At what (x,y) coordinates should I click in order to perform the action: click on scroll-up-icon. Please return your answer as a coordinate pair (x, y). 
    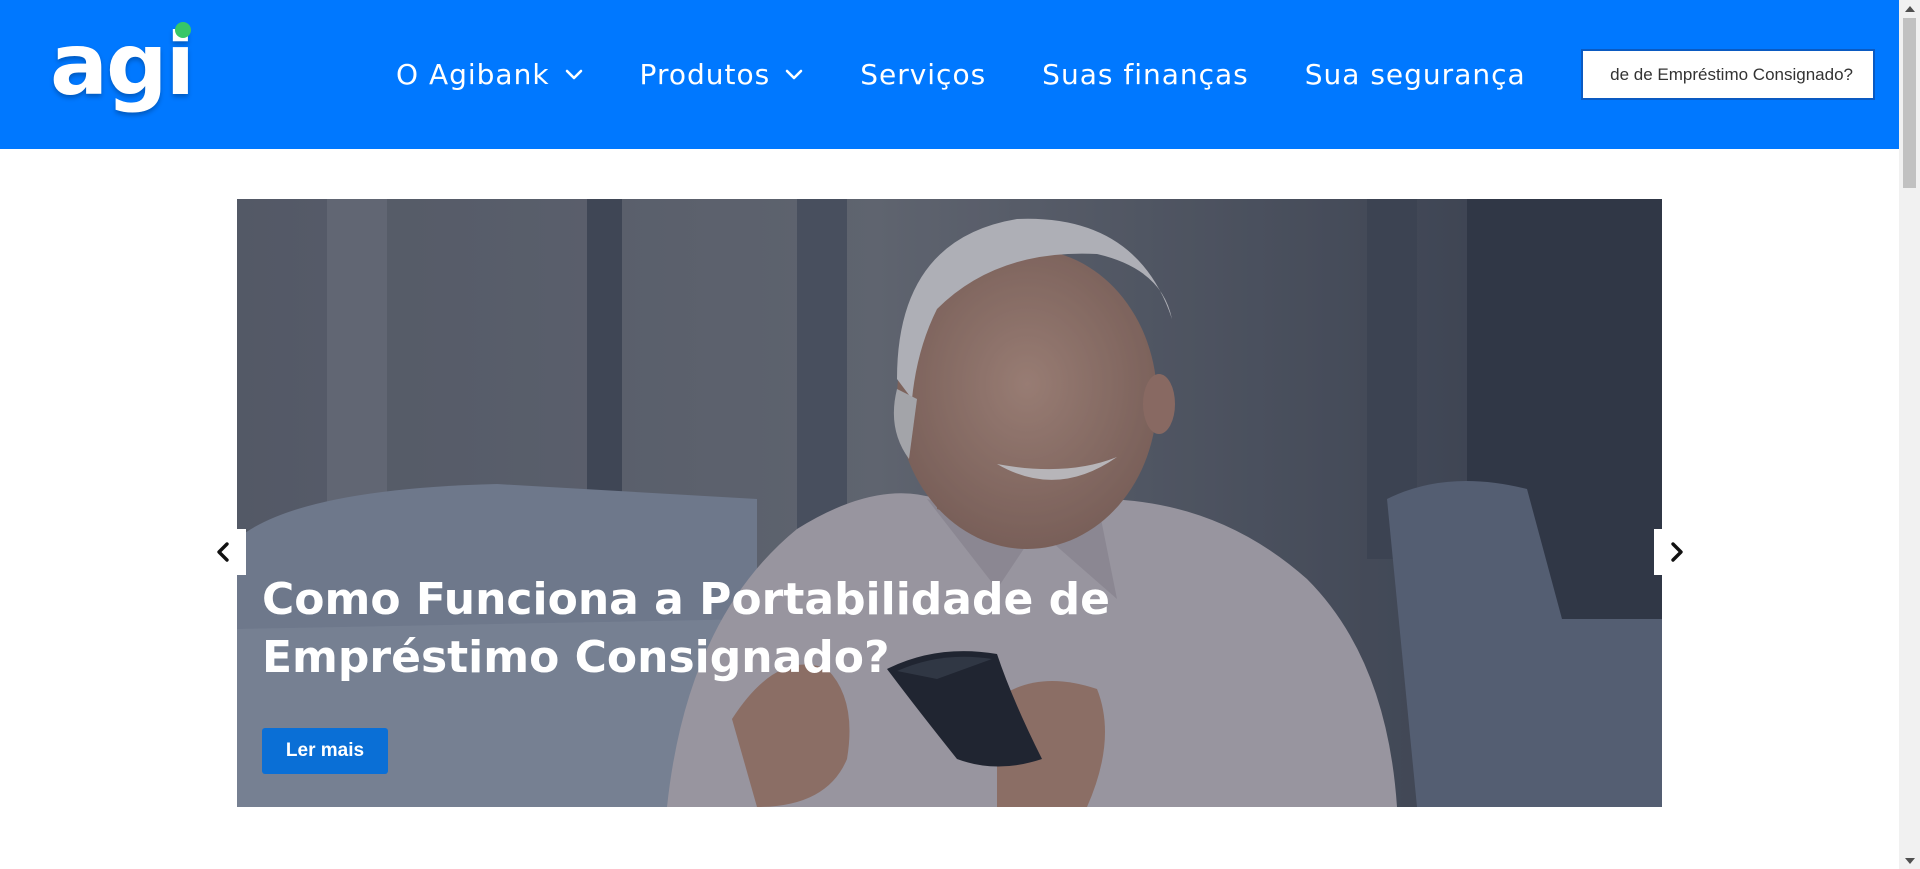
    Looking at the image, I should click on (1909, 8).